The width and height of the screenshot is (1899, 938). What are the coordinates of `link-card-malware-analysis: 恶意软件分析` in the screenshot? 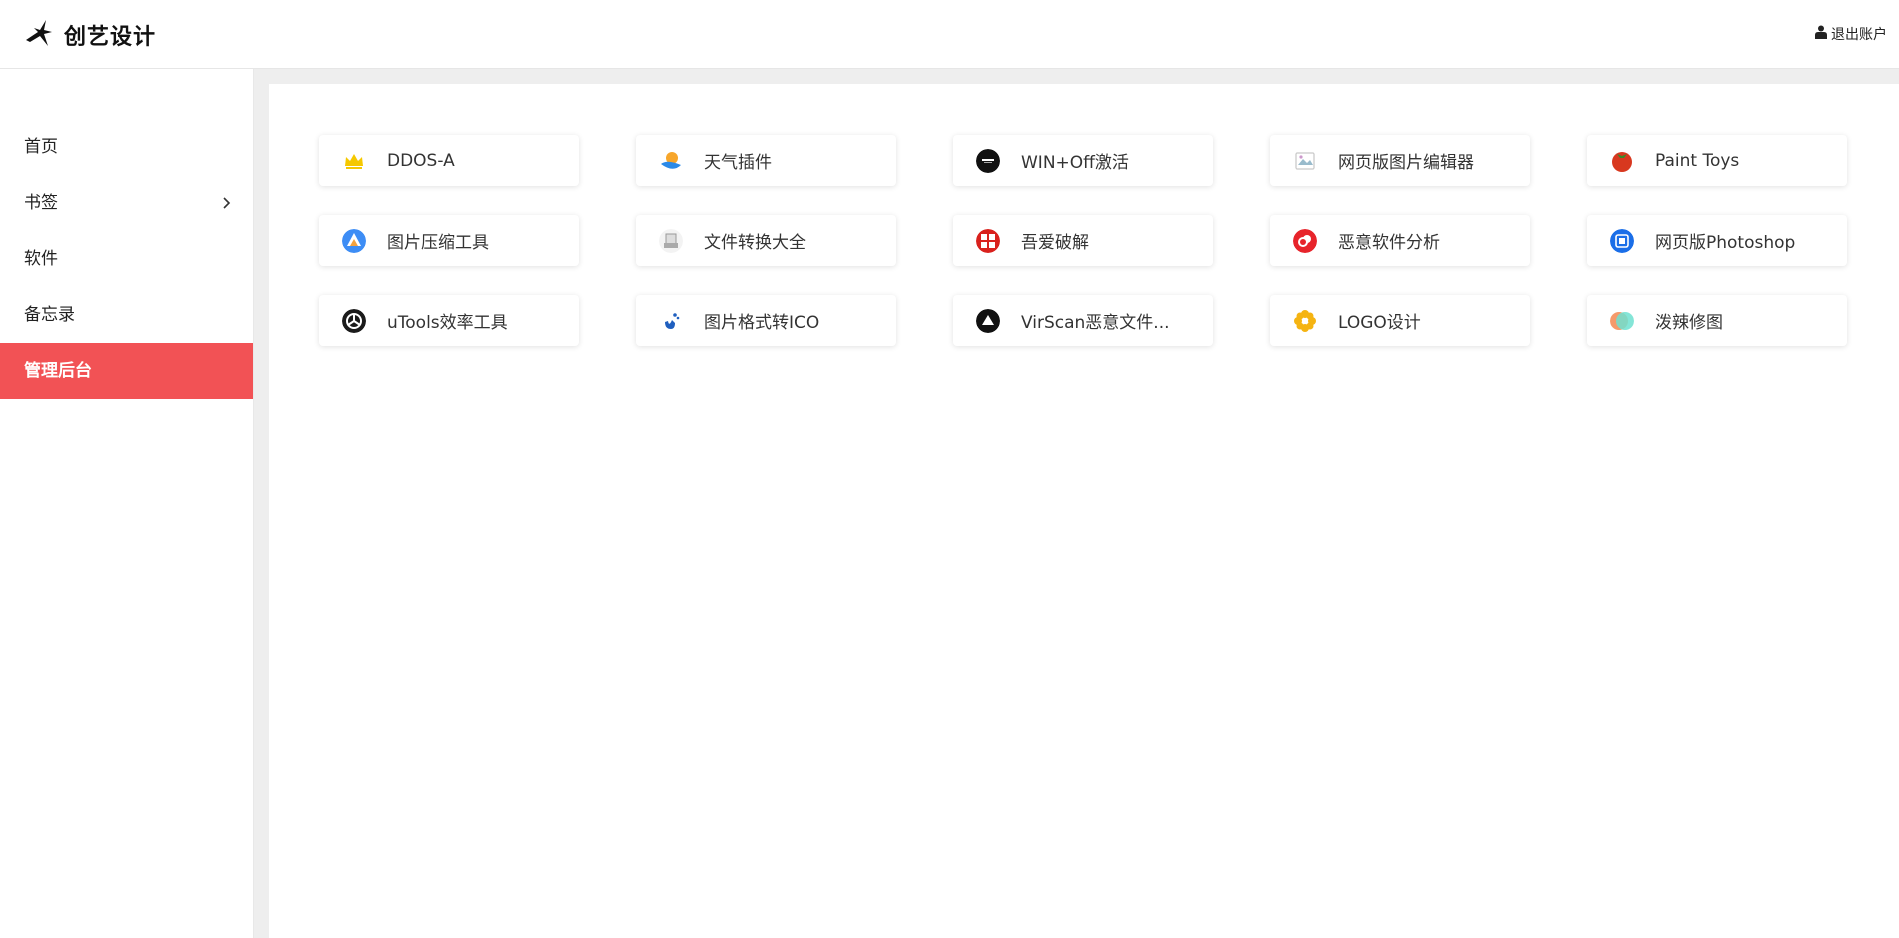 It's located at (1400, 240).